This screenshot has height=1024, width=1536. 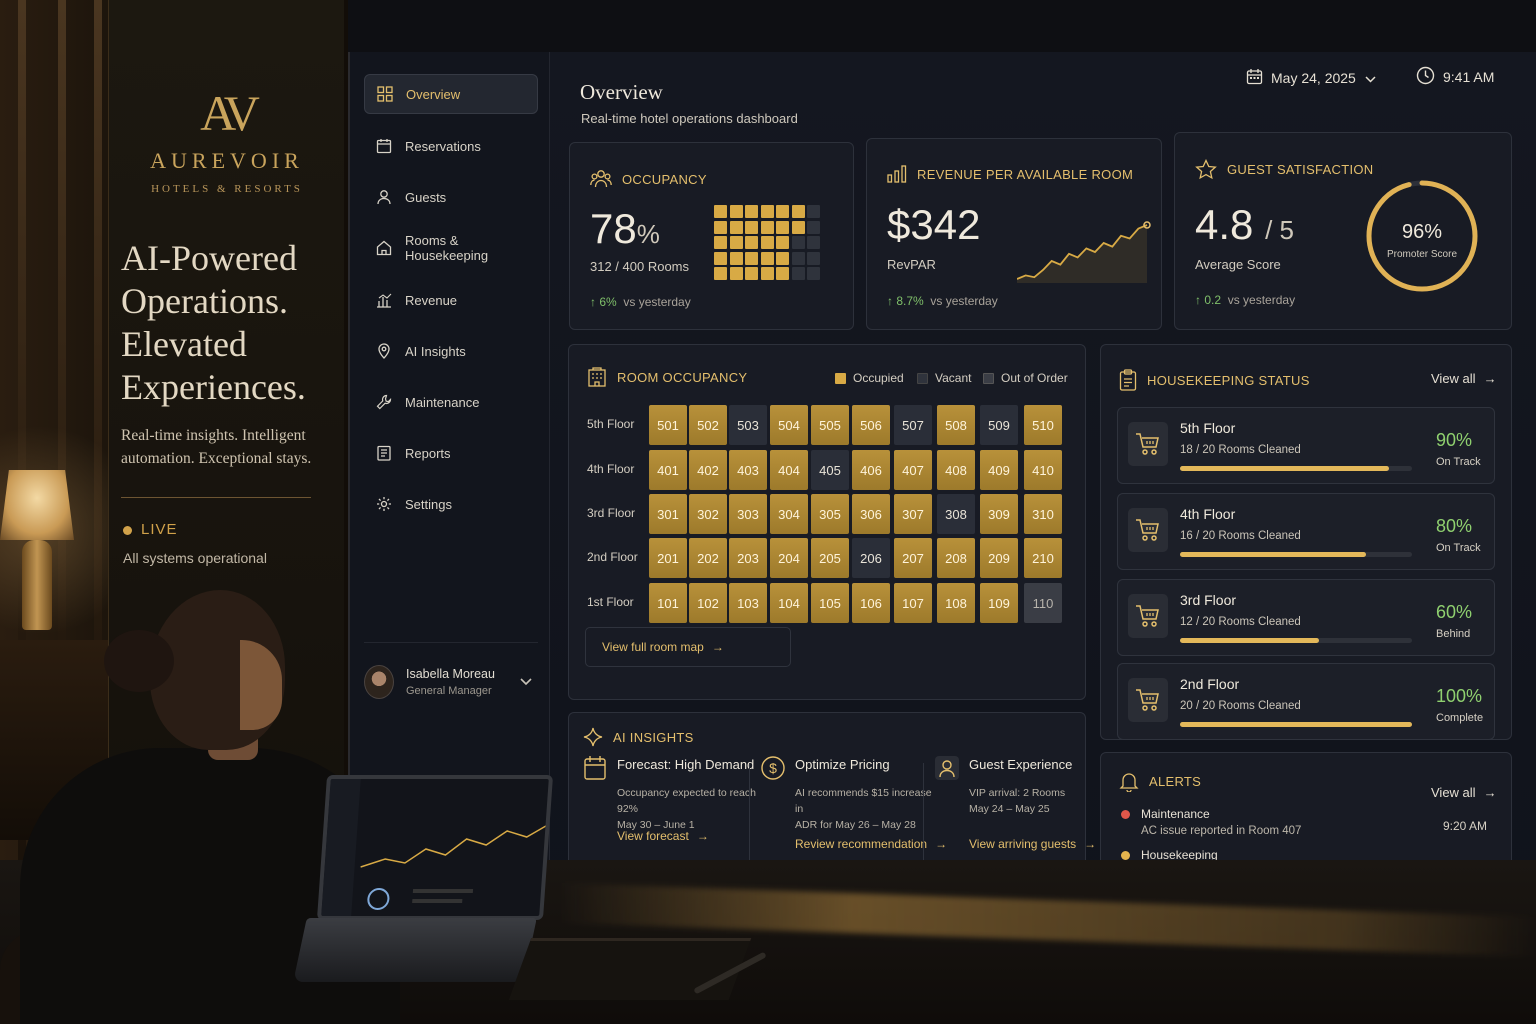 What do you see at coordinates (663, 836) in the screenshot?
I see `ai-insight-link: View forecast →` at bounding box center [663, 836].